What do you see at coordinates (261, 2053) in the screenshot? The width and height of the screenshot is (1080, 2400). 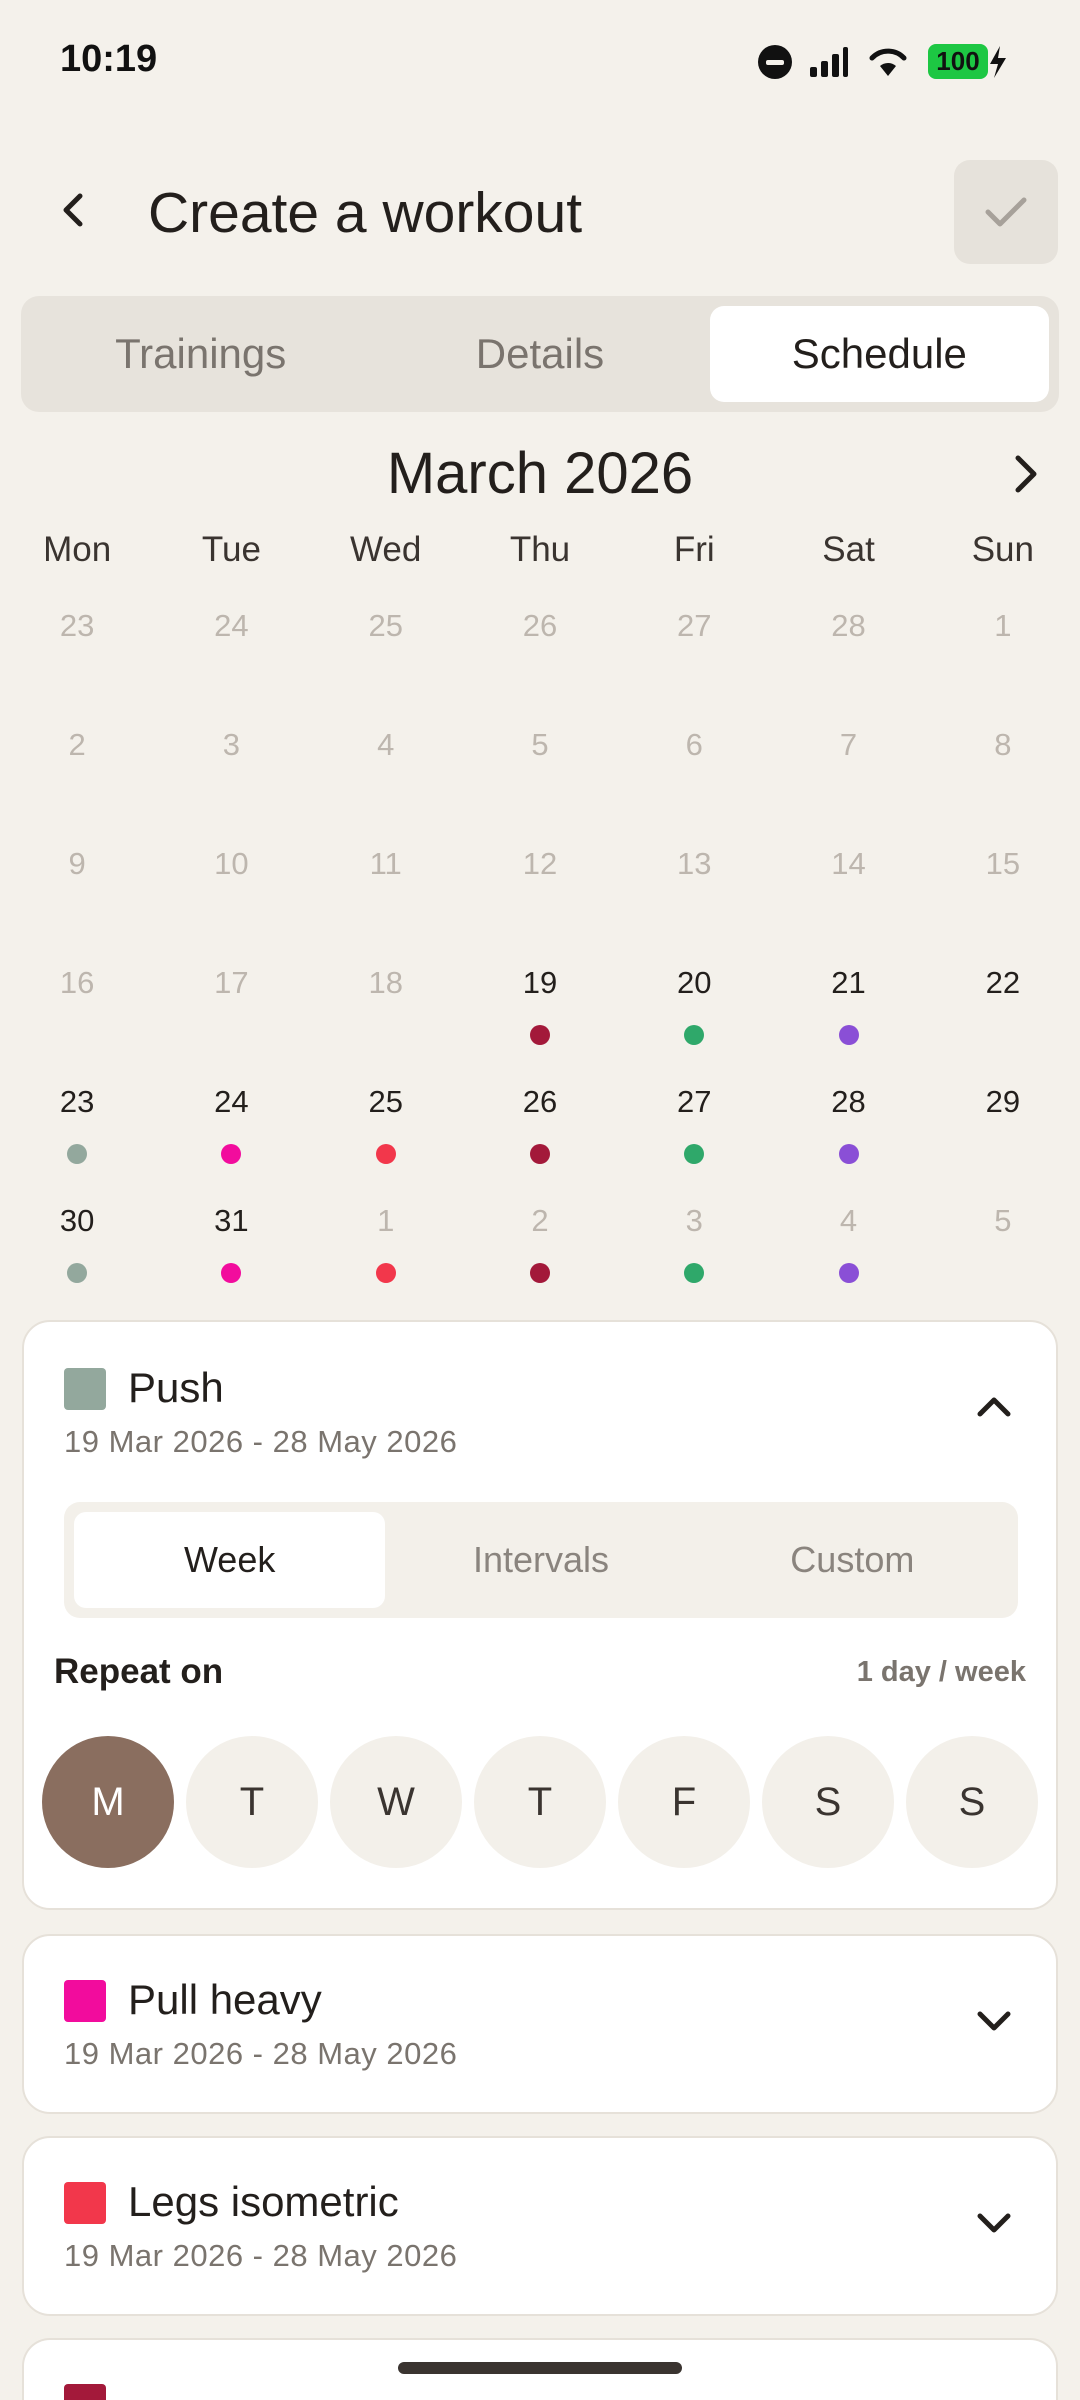 I see `workout-dates: 19 Mar 2026 - 28 May 2026` at bounding box center [261, 2053].